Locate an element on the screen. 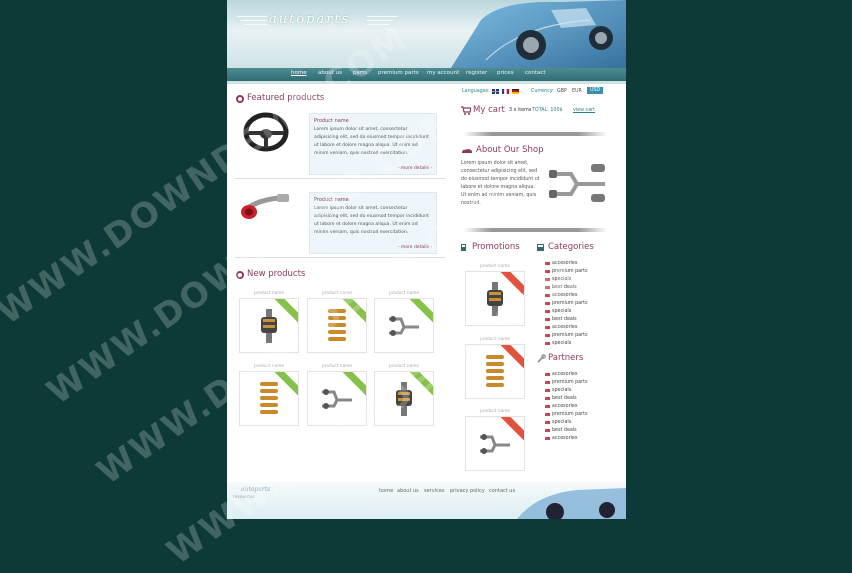  partners-title: Partners is located at coordinates (566, 358).